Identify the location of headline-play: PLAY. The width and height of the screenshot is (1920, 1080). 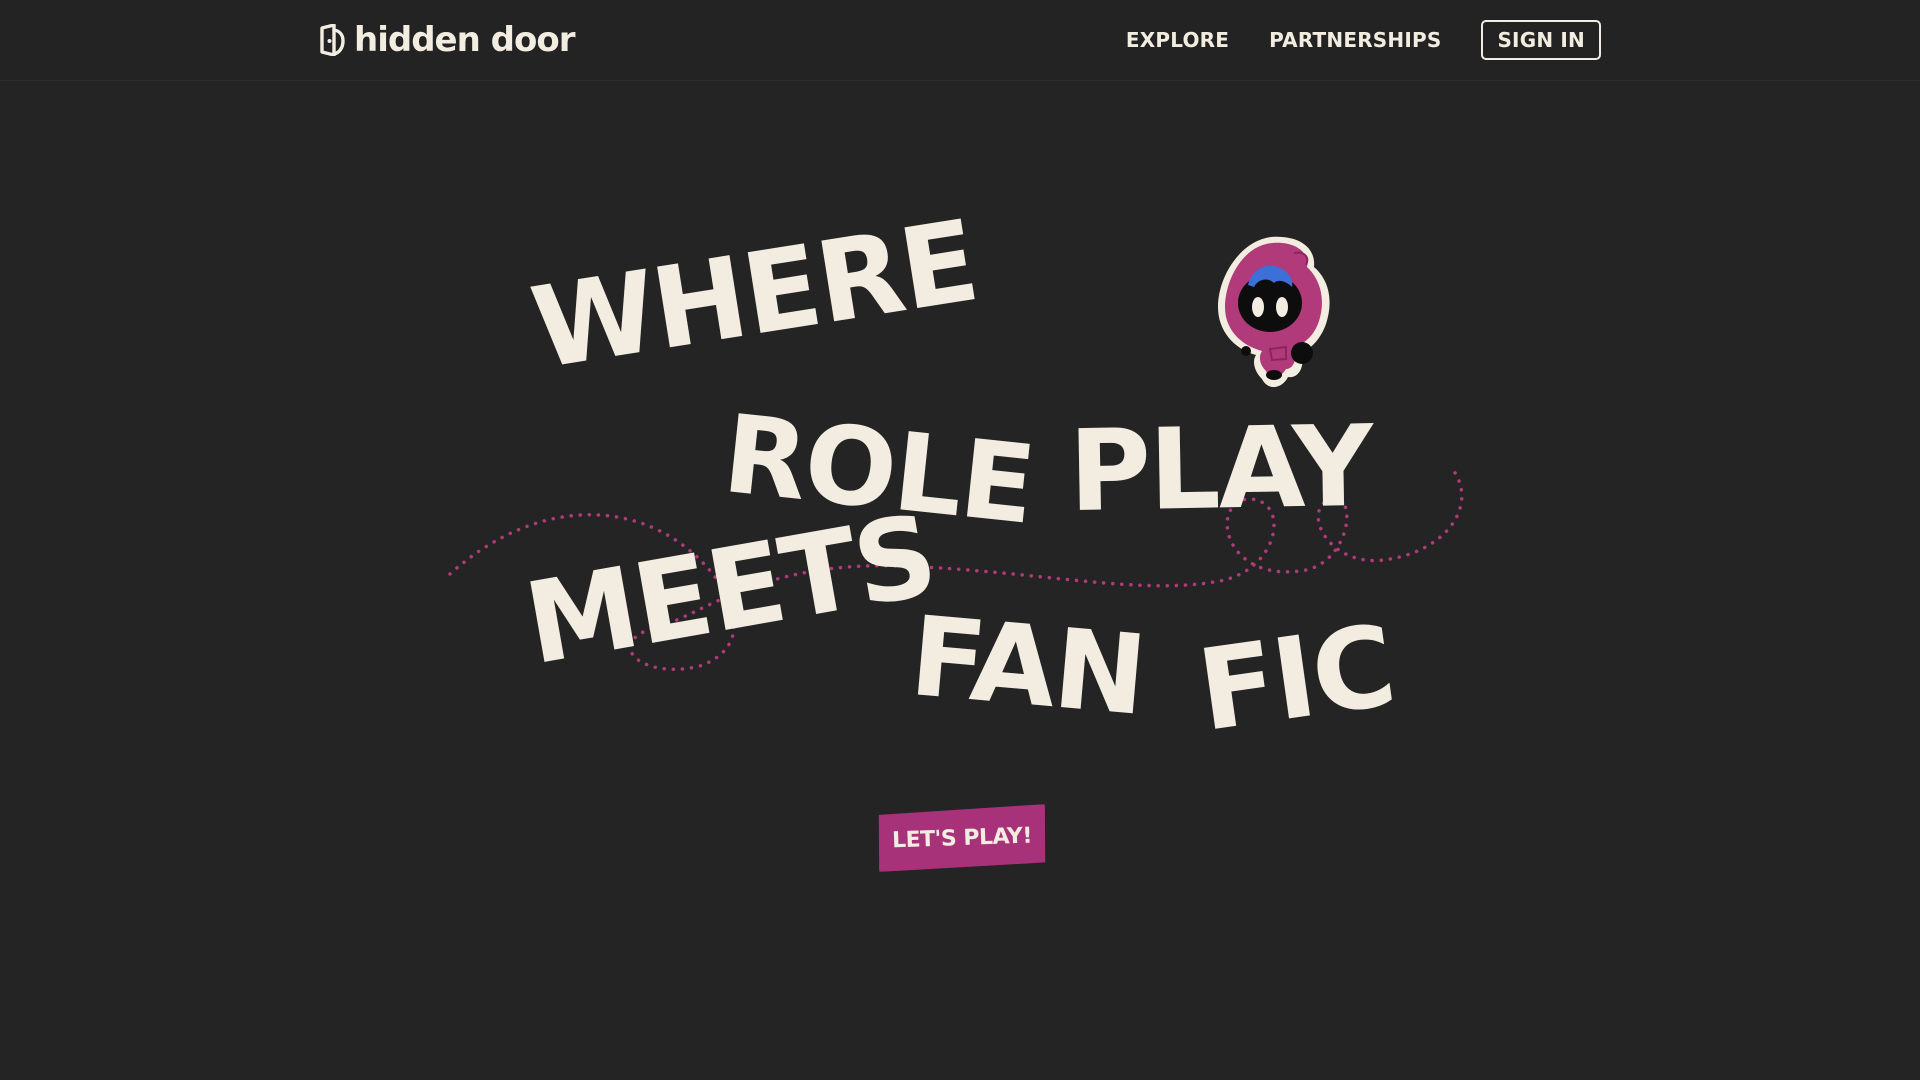
(1220, 469).